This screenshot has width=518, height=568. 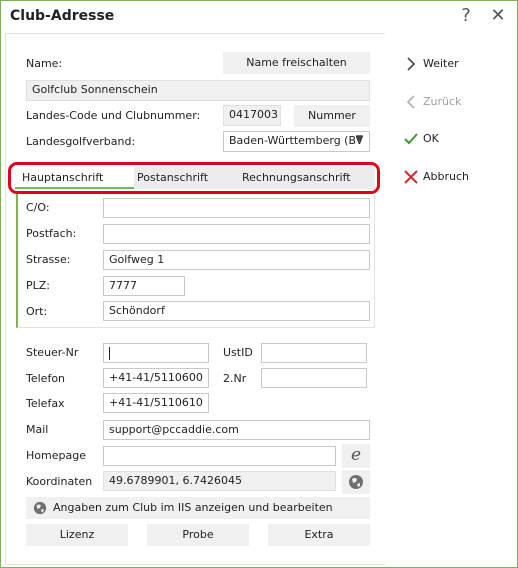 I want to click on probe-button: Probe, so click(x=198, y=535).